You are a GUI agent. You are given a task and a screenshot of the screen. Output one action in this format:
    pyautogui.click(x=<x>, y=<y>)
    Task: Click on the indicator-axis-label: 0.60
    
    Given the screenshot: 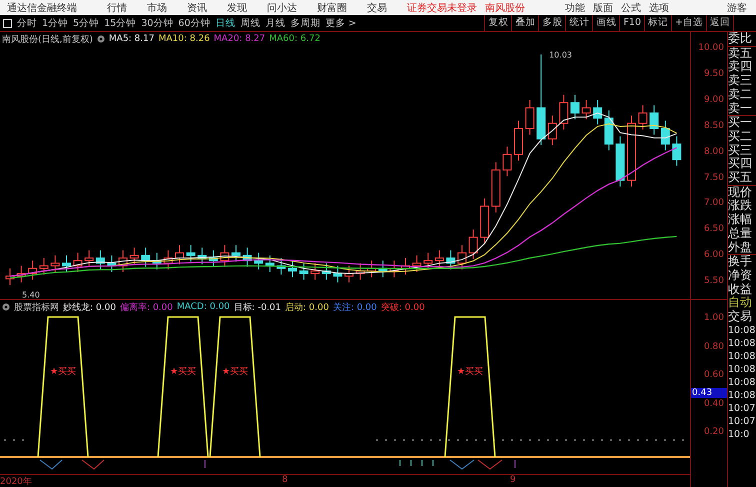 What is the action you would take?
    pyautogui.click(x=714, y=375)
    